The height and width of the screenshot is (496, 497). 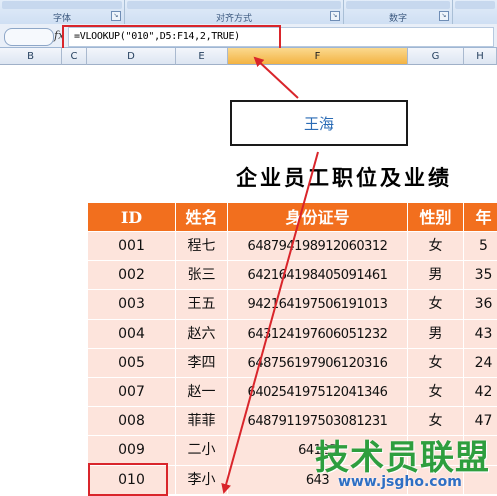 I want to click on arrow-to-row, so click(x=270, y=322).